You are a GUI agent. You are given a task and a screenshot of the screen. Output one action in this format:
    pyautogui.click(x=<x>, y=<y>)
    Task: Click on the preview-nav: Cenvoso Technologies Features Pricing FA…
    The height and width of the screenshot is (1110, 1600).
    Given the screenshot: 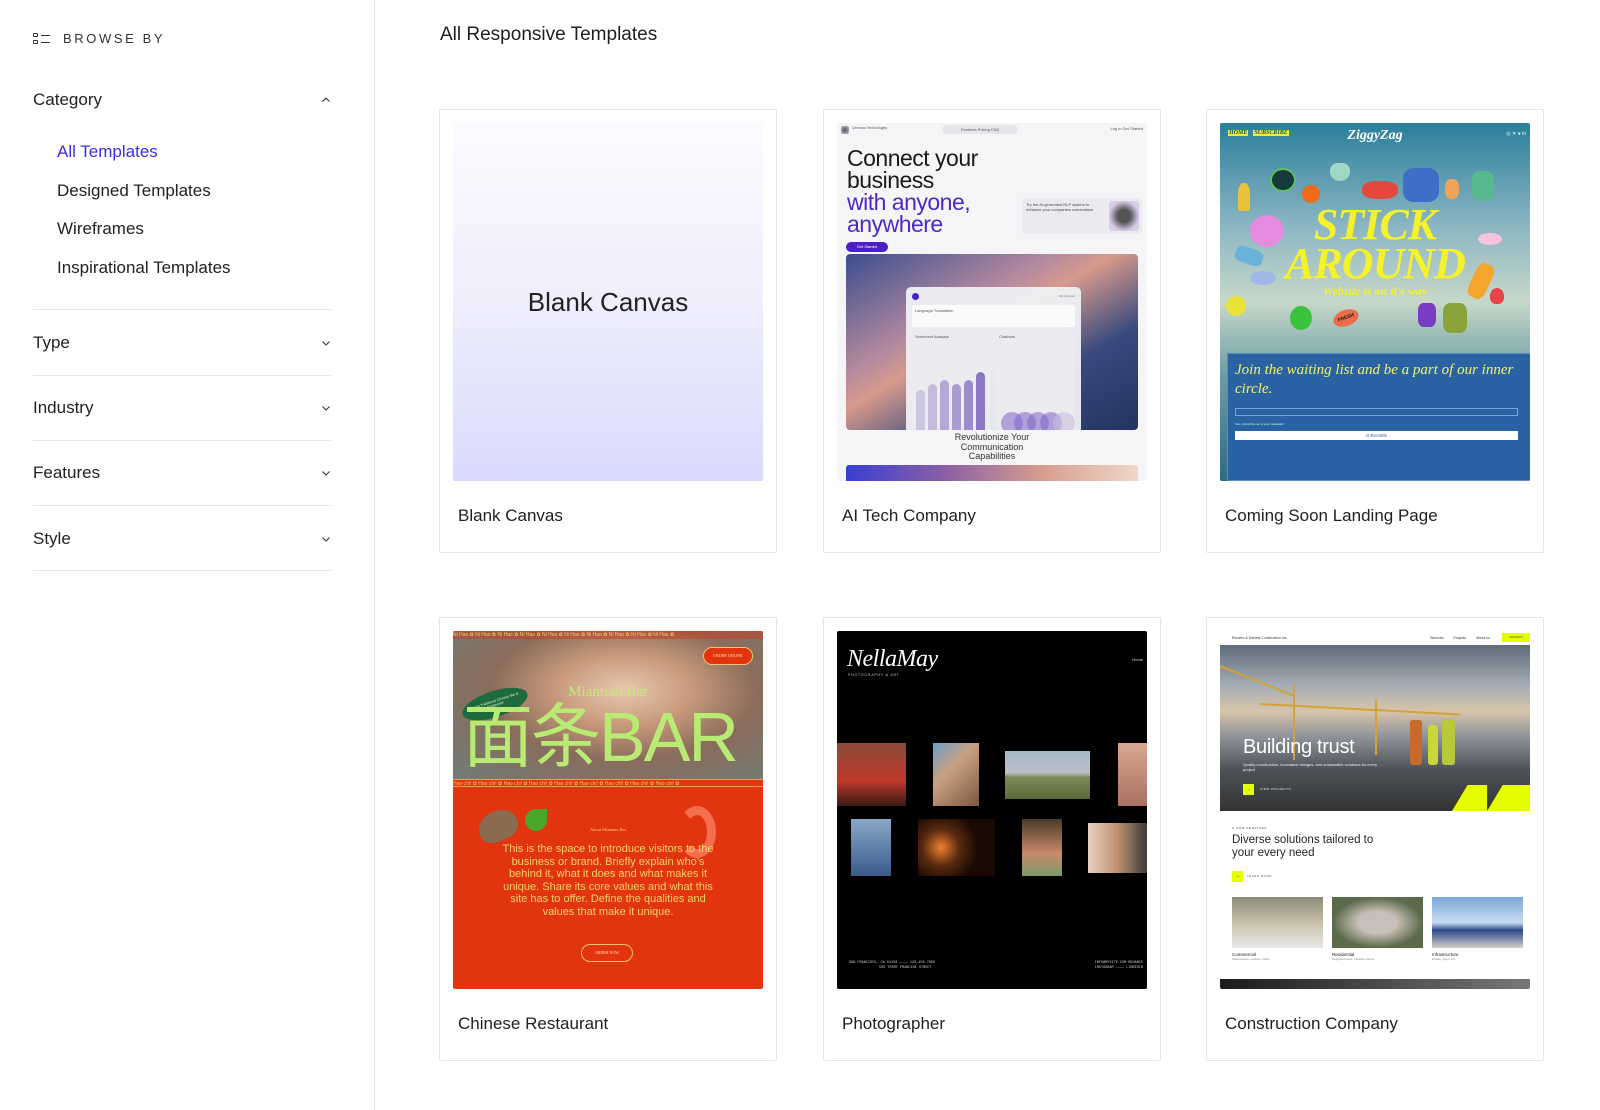 What is the action you would take?
    pyautogui.click(x=992, y=130)
    